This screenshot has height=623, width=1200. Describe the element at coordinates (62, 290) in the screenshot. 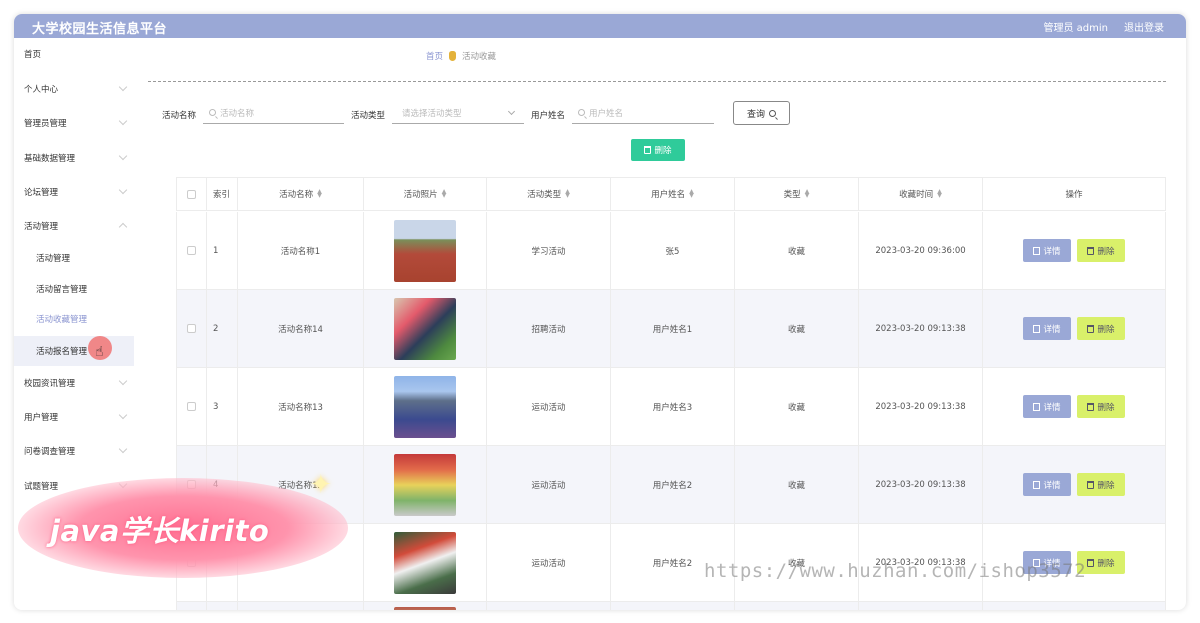

I see `sidebar-item-label: 活动留言管理` at that location.